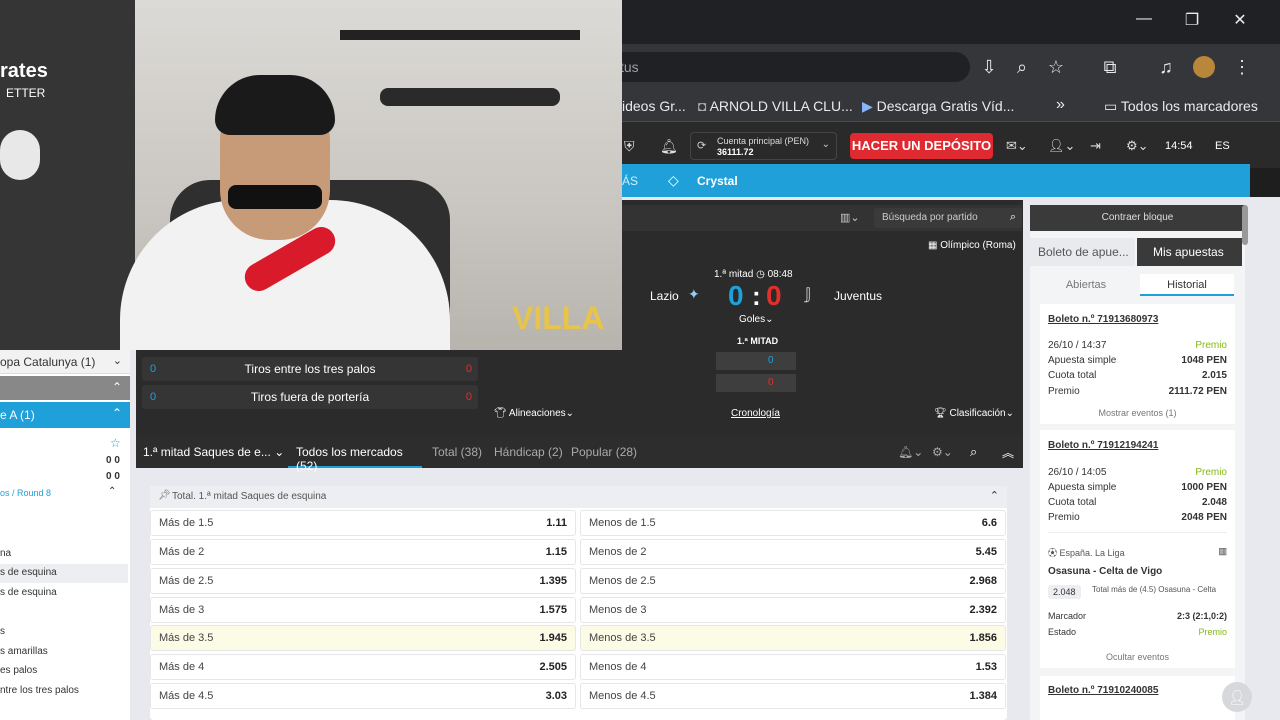 This screenshot has width=1280, height=720. I want to click on wall-bar, so click(460, 35).